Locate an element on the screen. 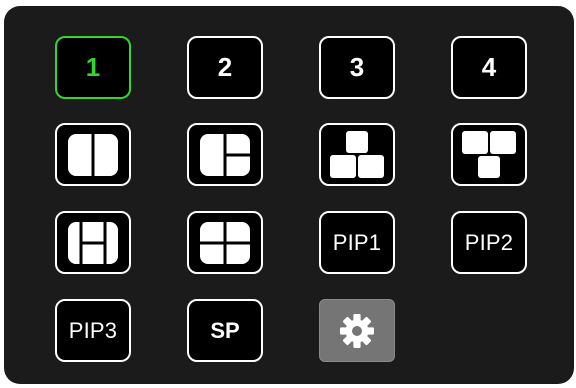 The height and width of the screenshot is (388, 576). sp-button: SP is located at coordinates (225, 330).